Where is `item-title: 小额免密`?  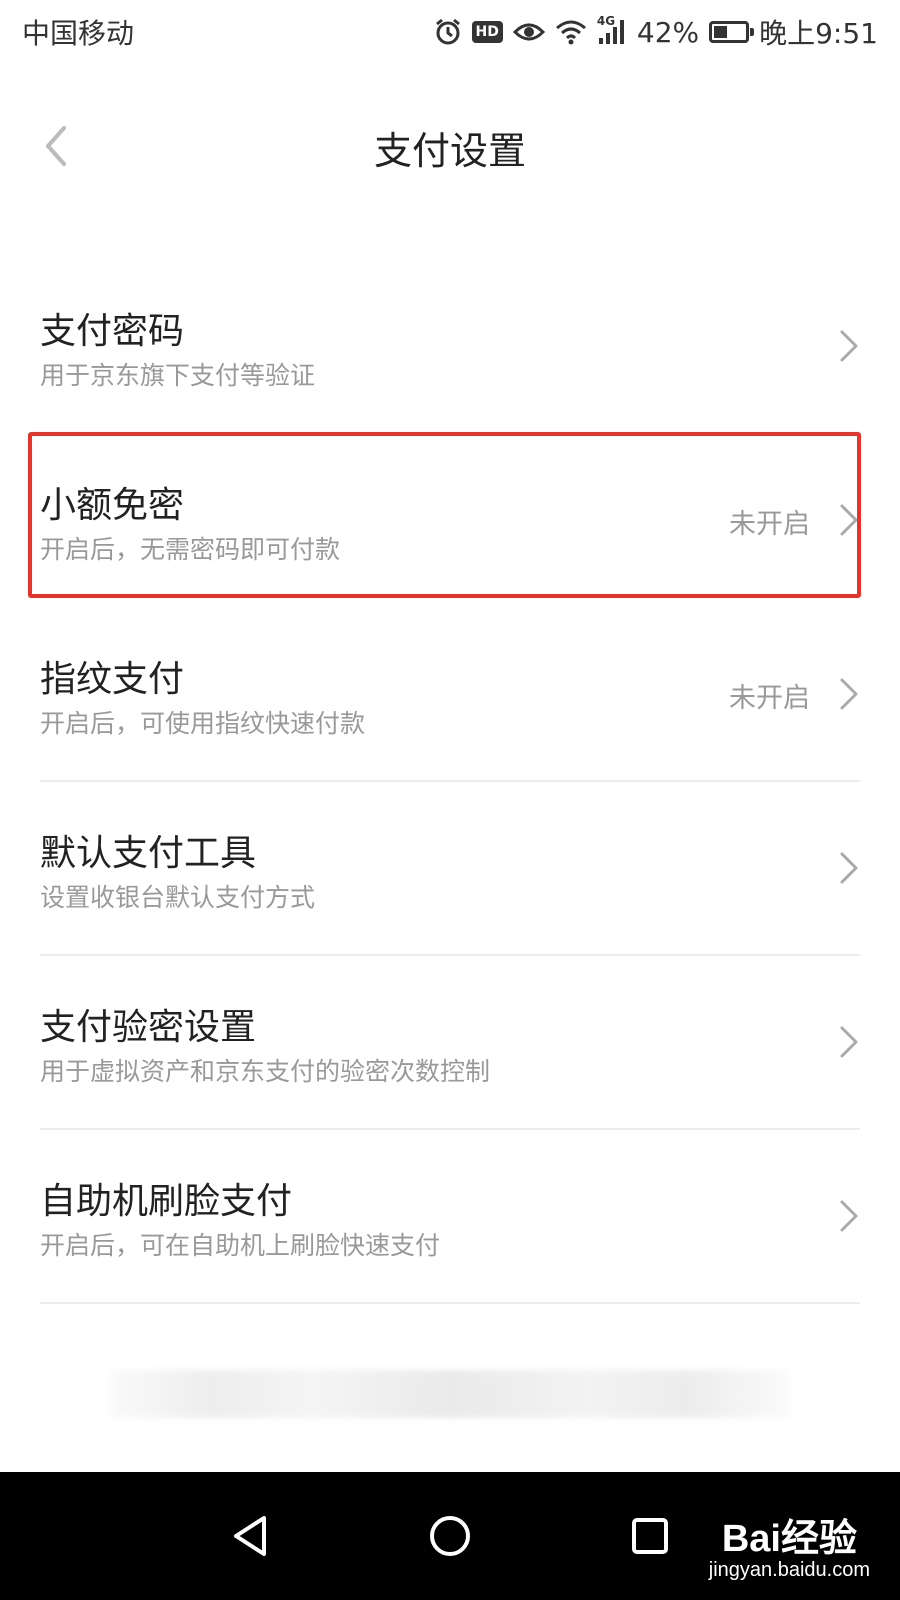
item-title: 小额免密 is located at coordinates (112, 505).